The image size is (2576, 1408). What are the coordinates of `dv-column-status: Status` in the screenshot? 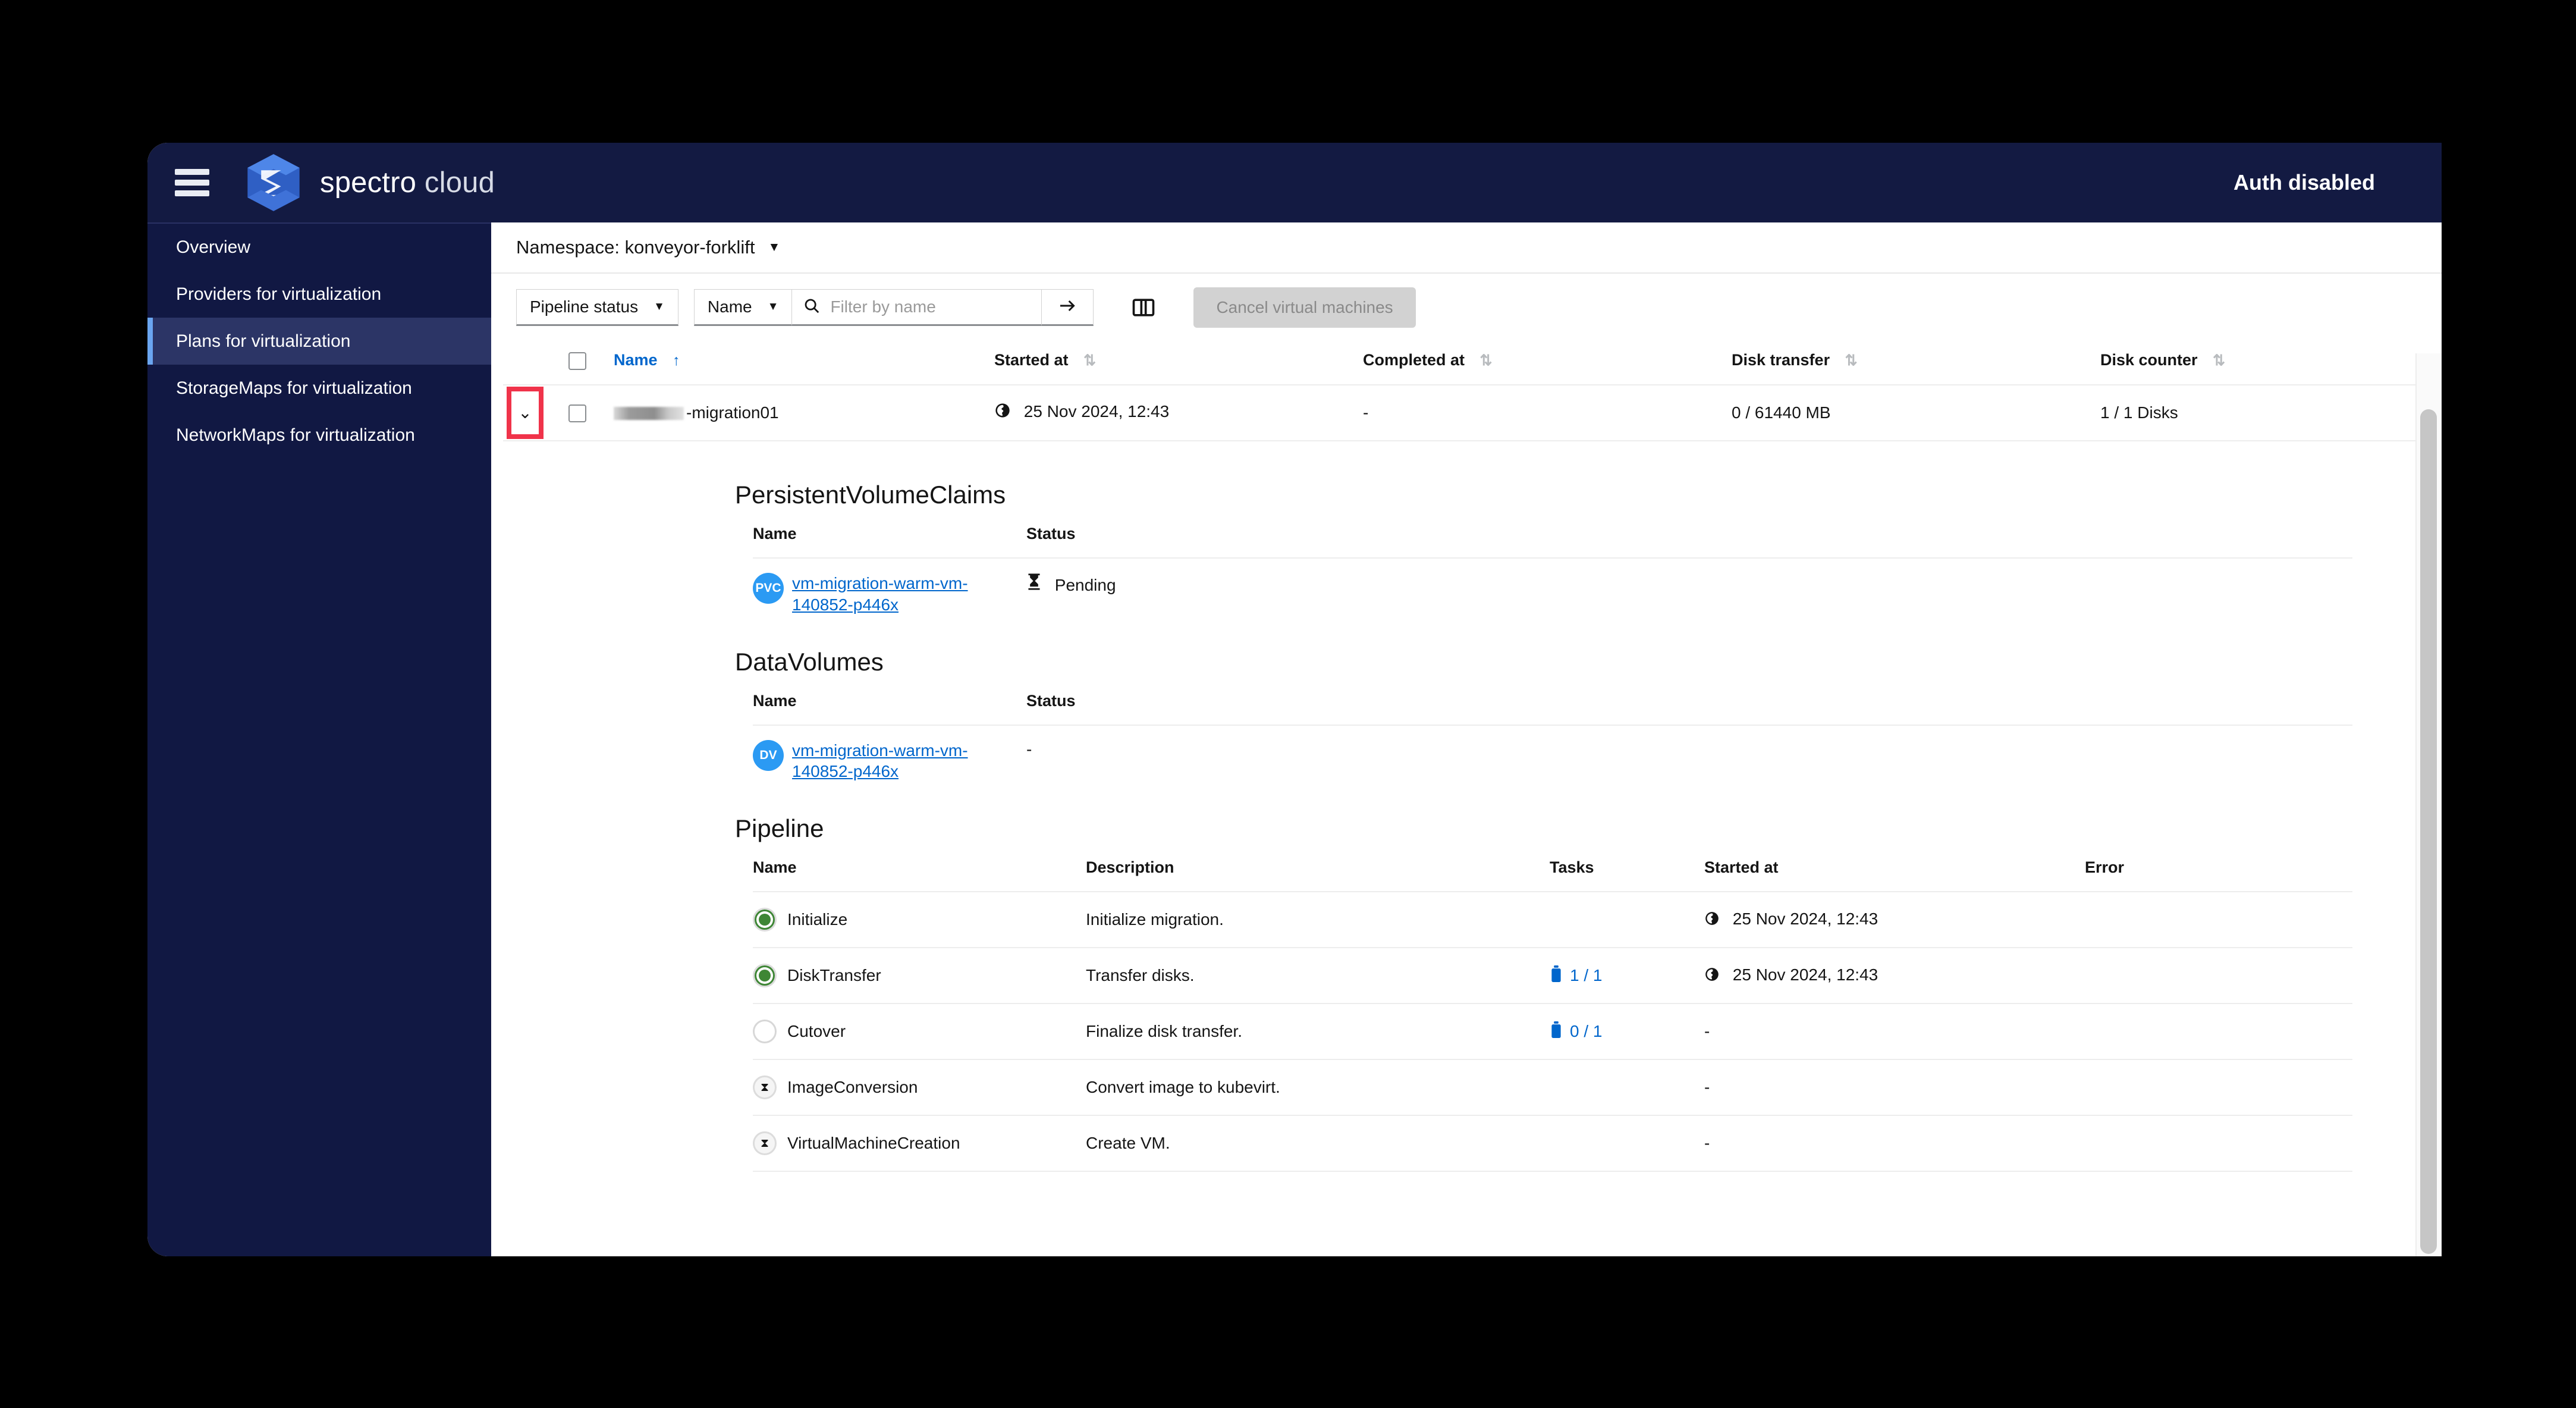 It's located at (1051, 700).